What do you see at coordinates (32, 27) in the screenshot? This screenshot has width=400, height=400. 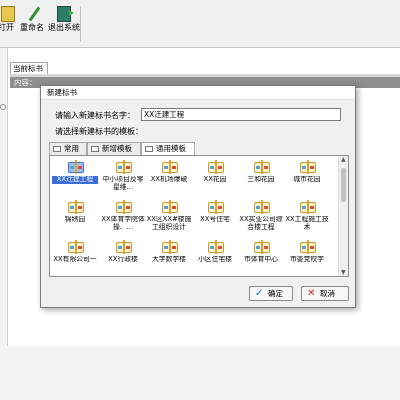 I see `rename-button-label: 重命名` at bounding box center [32, 27].